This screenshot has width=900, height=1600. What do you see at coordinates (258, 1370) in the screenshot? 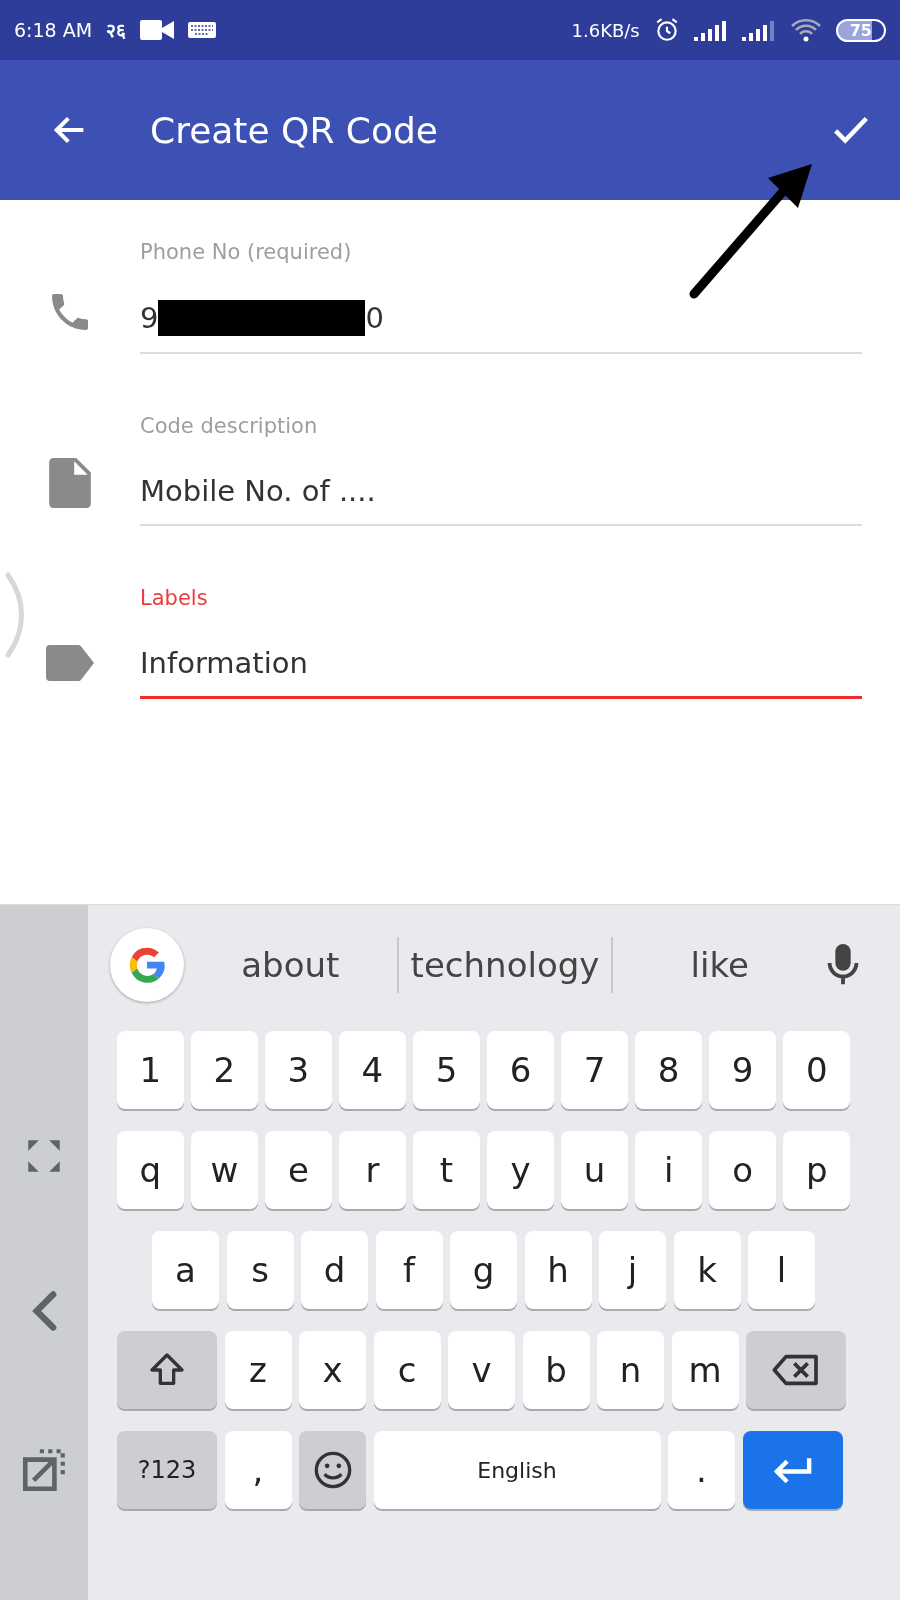
I see `keyboard-key: z` at bounding box center [258, 1370].